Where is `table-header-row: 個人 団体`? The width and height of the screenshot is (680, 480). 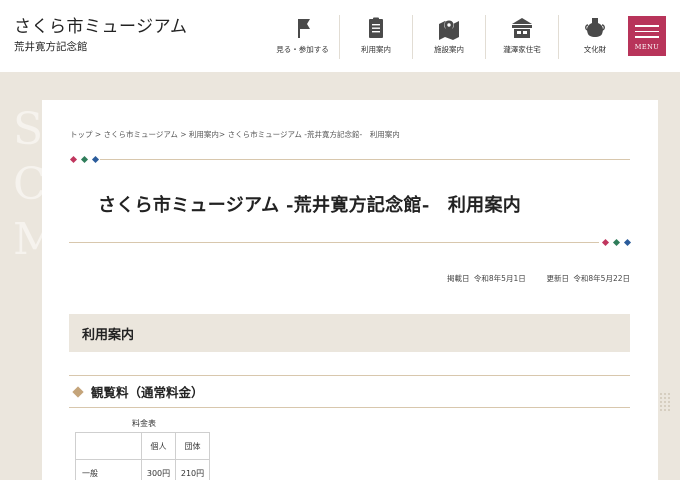 table-header-row: 個人 団体 is located at coordinates (142, 446).